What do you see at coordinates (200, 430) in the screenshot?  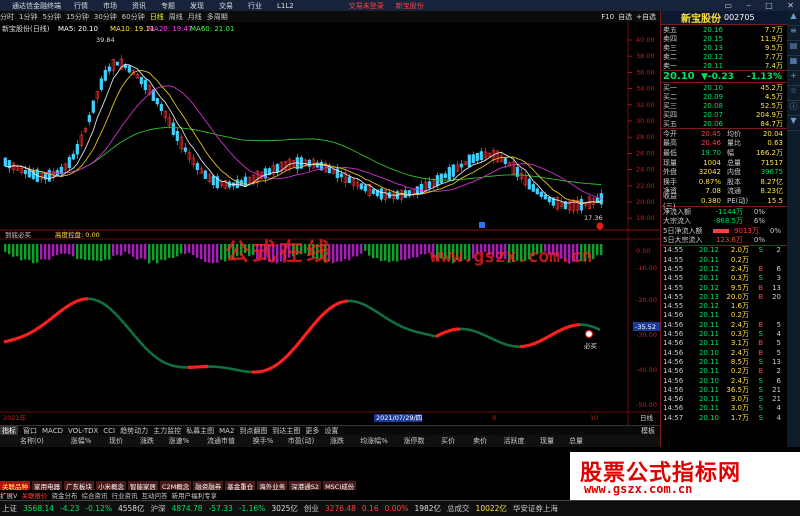 I see `tab-private: 私募主图` at bounding box center [200, 430].